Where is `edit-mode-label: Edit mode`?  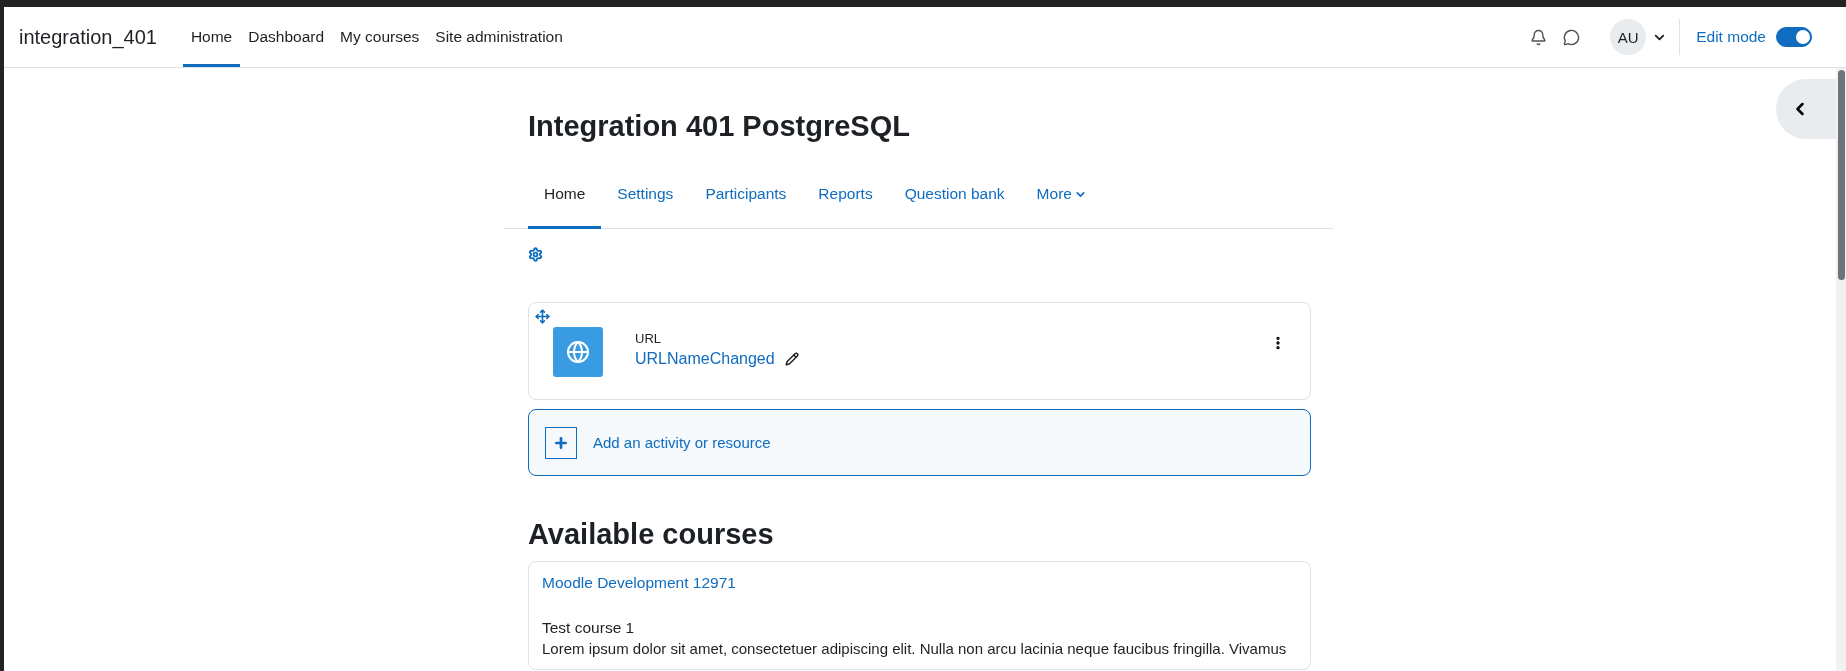
edit-mode-label: Edit mode is located at coordinates (1731, 37).